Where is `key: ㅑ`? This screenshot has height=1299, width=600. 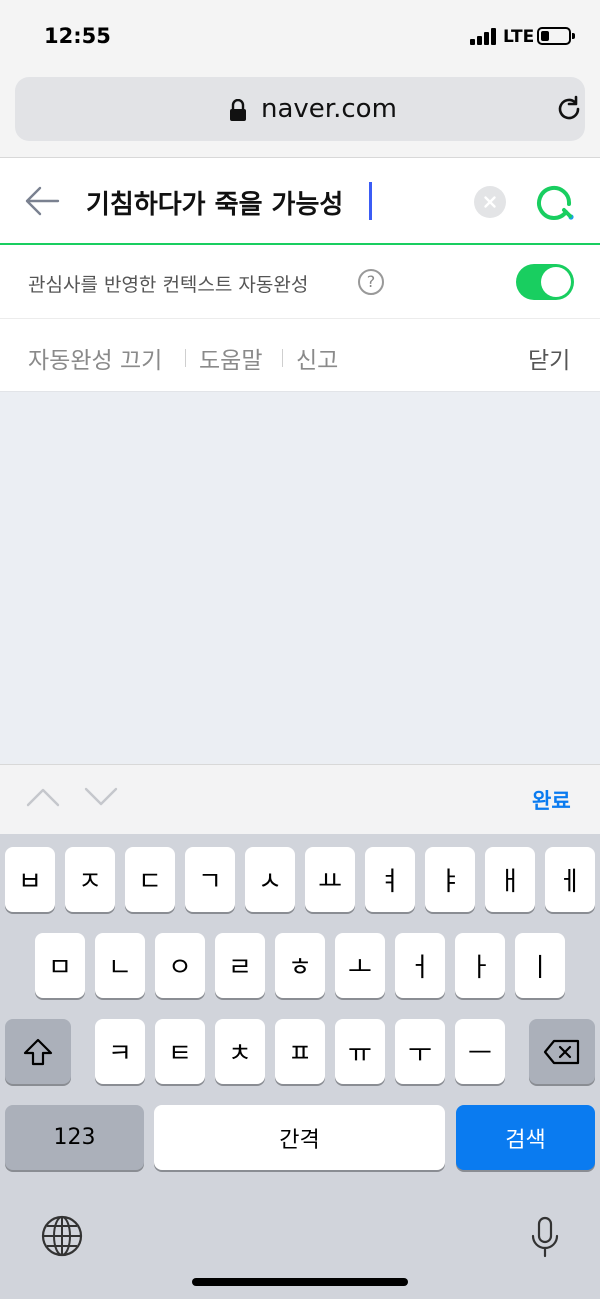
key: ㅑ is located at coordinates (450, 879).